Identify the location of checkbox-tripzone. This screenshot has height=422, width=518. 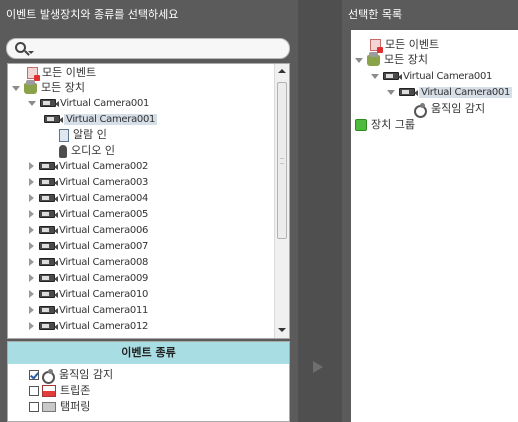
(34, 391).